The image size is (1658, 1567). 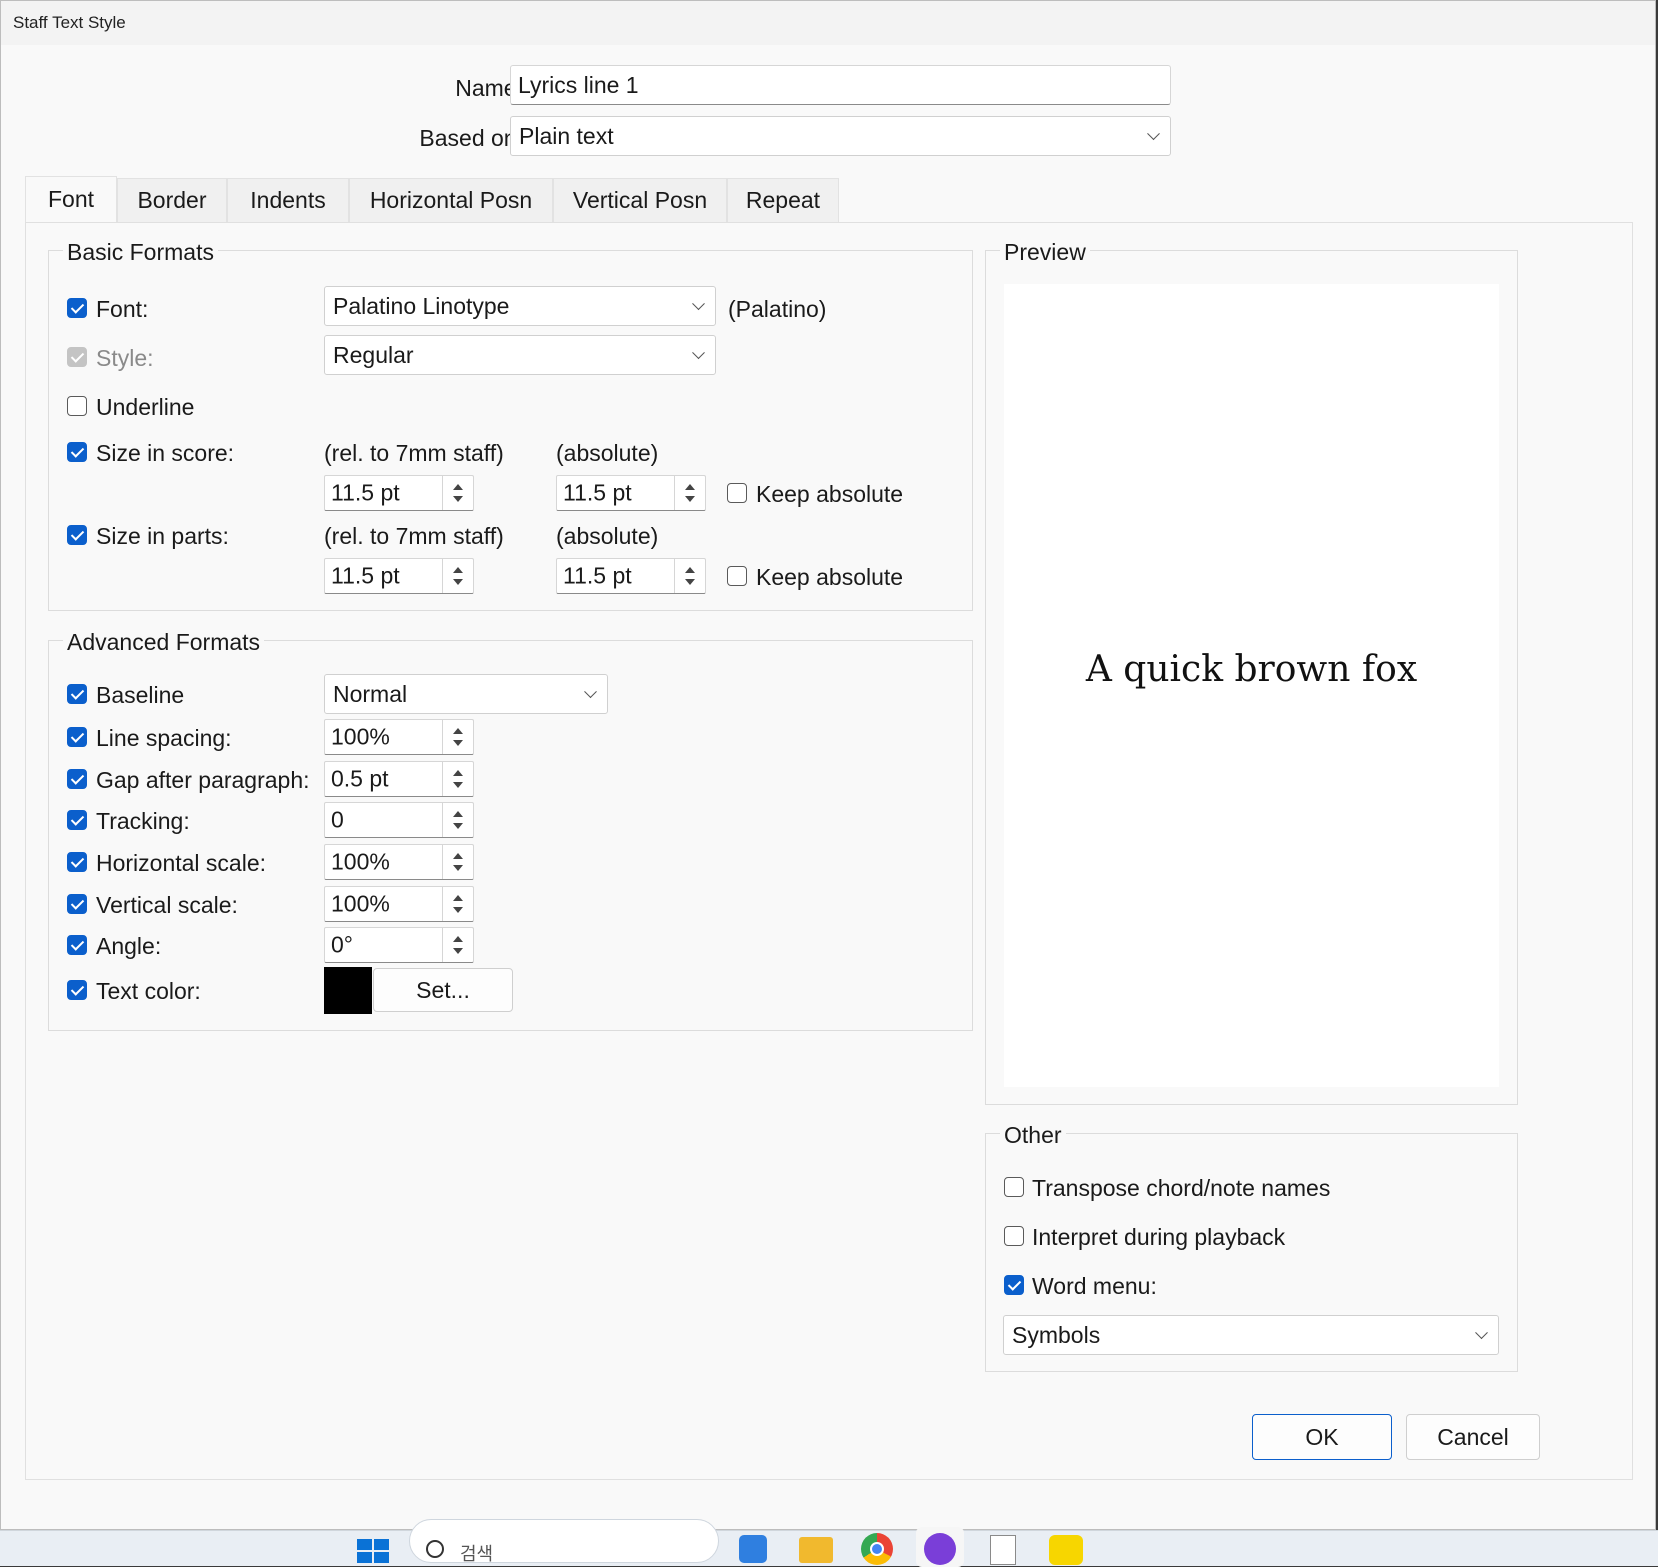 What do you see at coordinates (1181, 1188) in the screenshot?
I see `transpose-label: Transpose chord/note names` at bounding box center [1181, 1188].